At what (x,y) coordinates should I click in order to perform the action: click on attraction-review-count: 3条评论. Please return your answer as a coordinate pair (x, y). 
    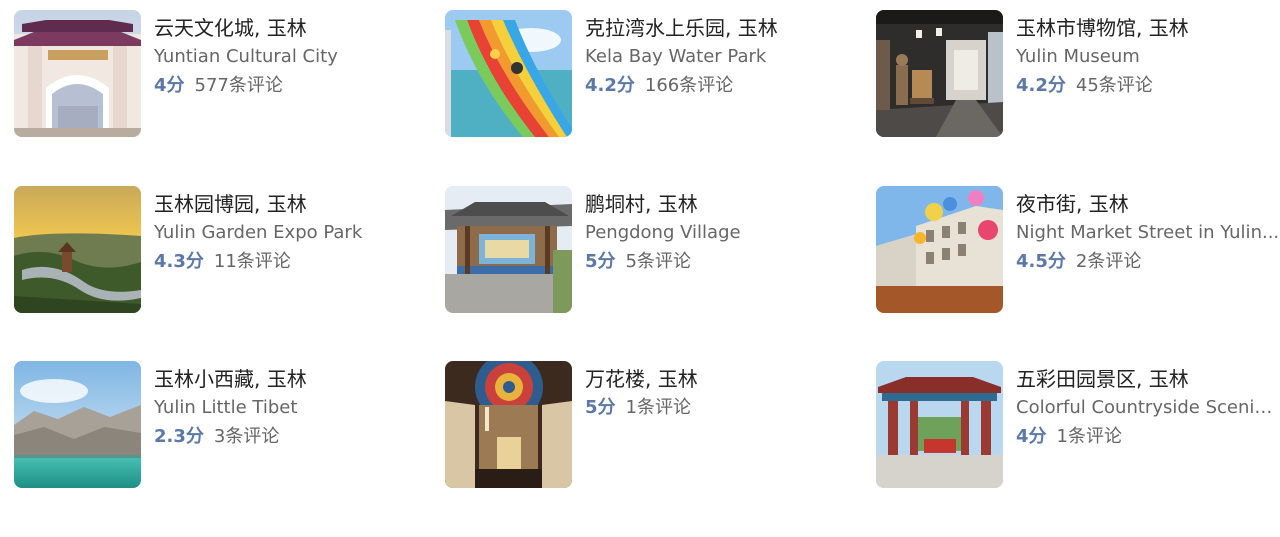
    Looking at the image, I should click on (246, 436).